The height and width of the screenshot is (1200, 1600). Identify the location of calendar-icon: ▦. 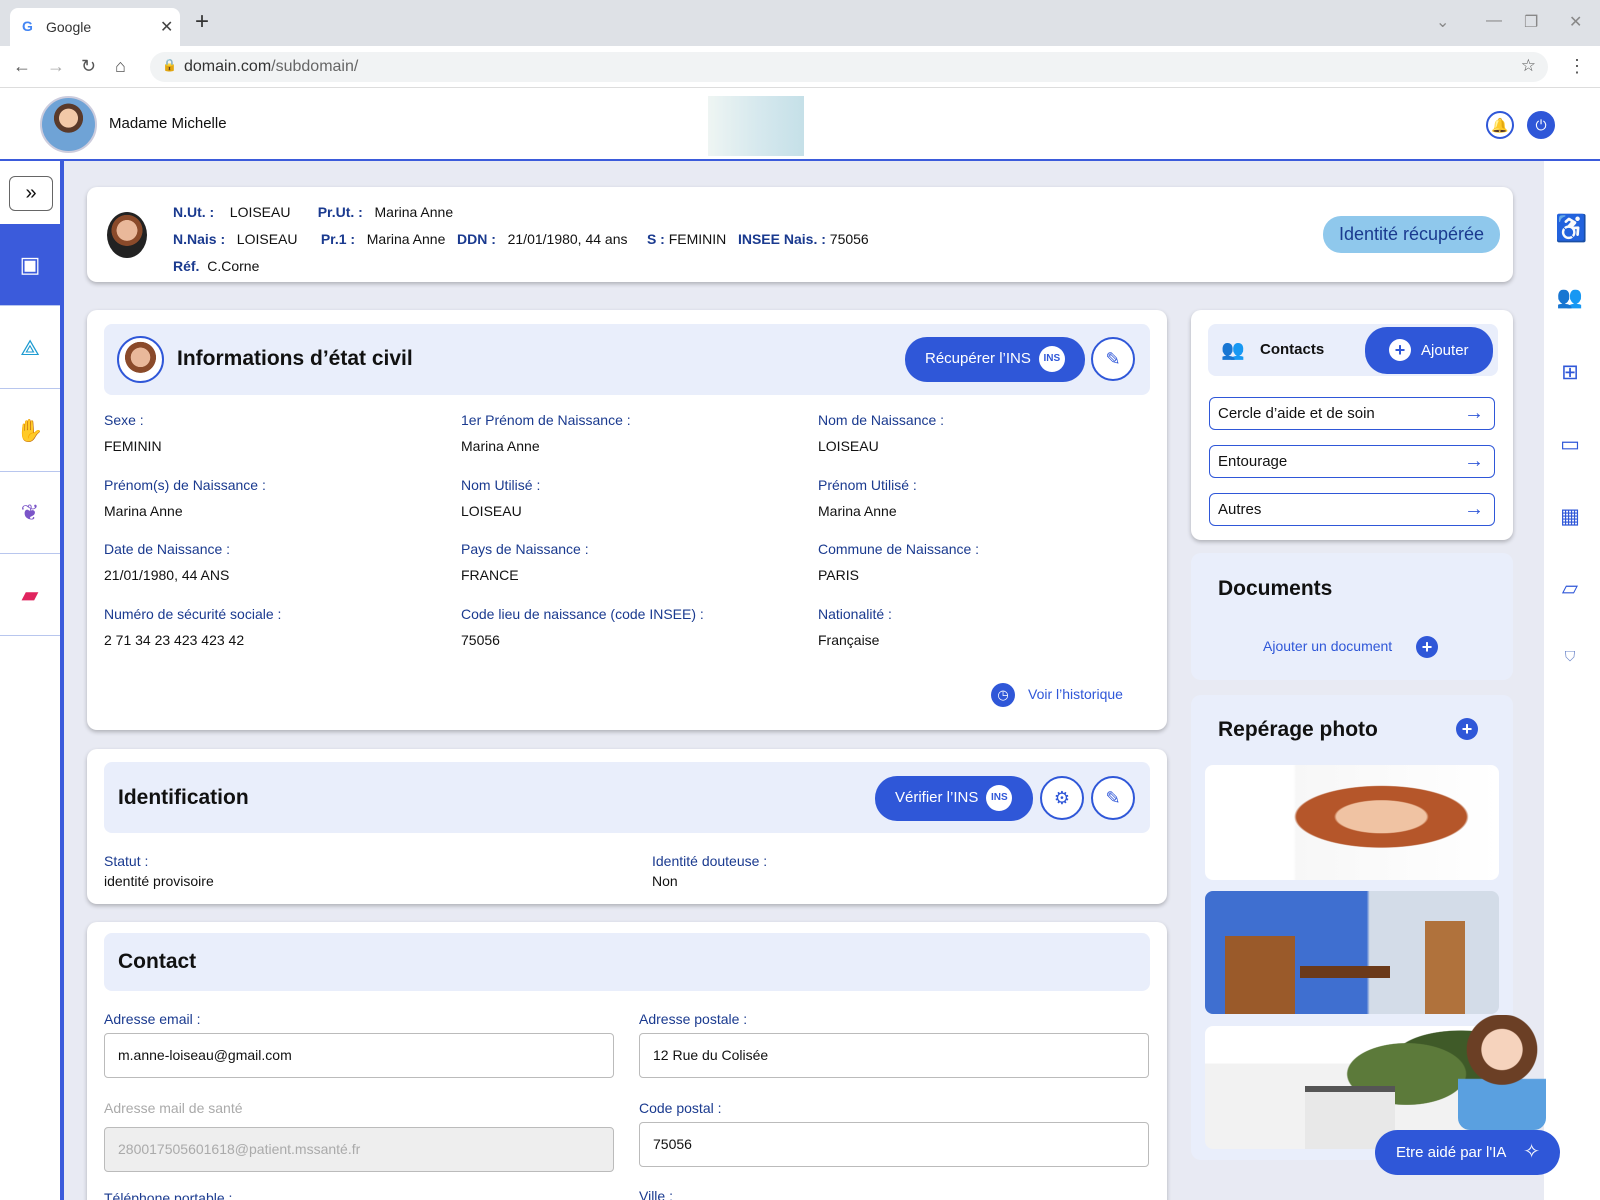
(1570, 516).